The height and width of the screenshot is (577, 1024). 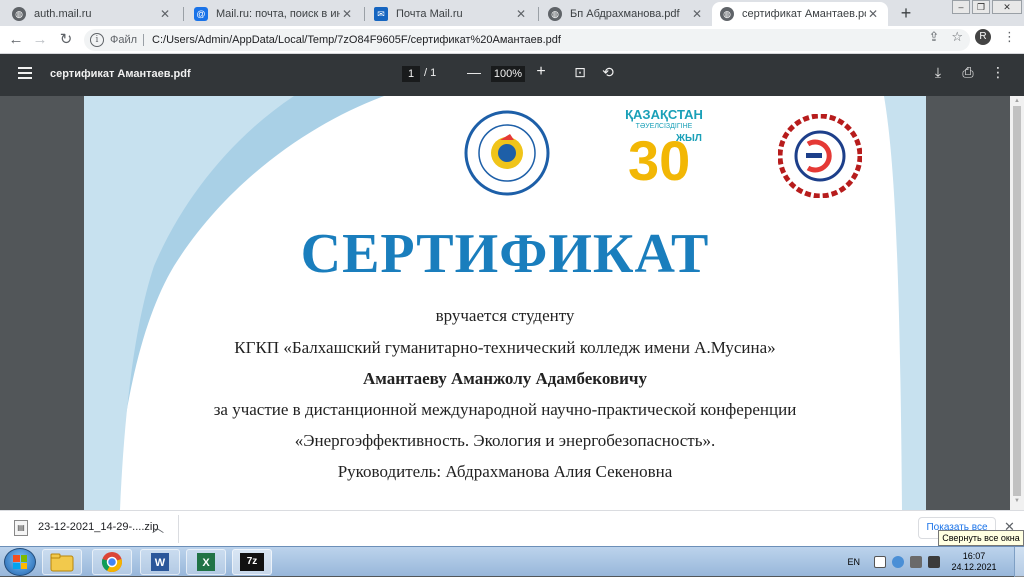 What do you see at coordinates (25, 74) in the screenshot?
I see `menu-icon` at bounding box center [25, 74].